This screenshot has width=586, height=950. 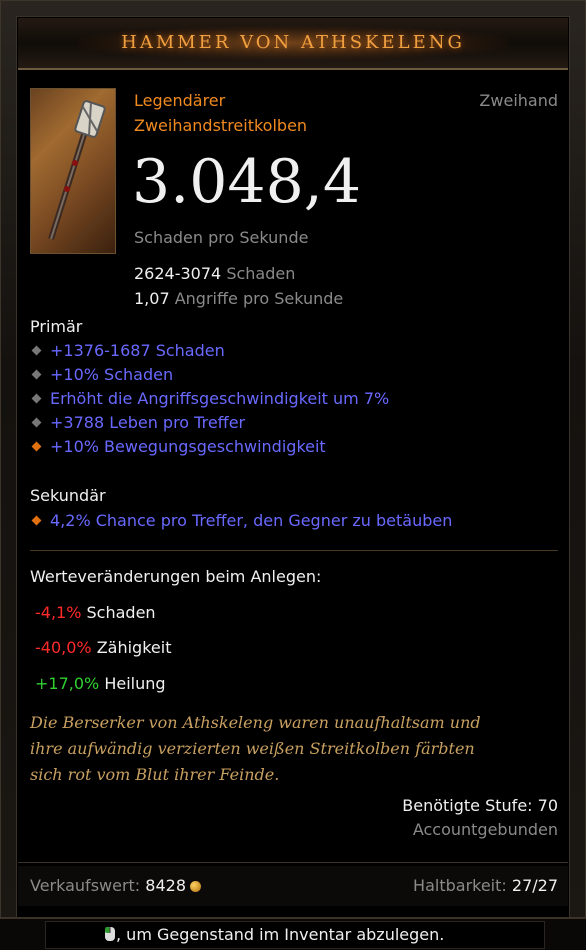 I want to click on damage-label: Schaden, so click(x=261, y=273).